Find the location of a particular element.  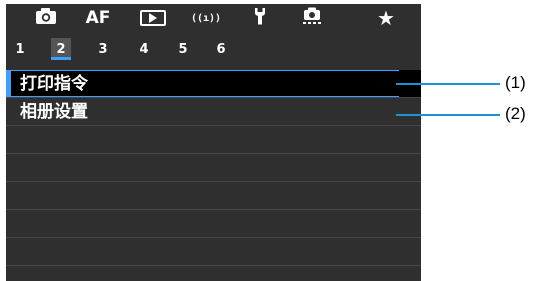

tab-setup is located at coordinates (260, 18).